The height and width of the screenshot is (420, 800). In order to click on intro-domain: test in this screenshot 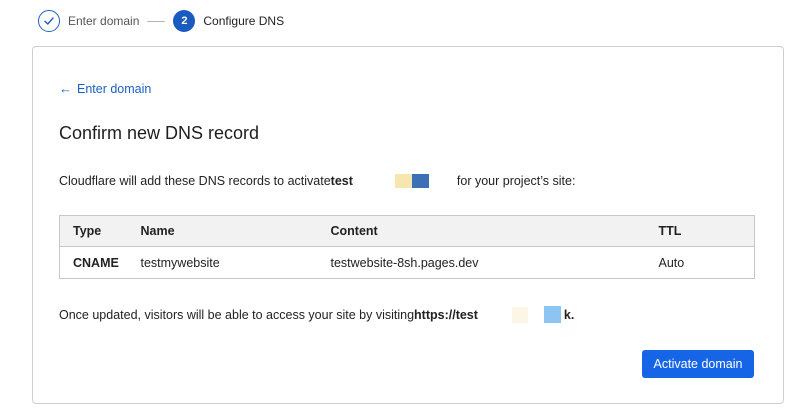, I will do `click(341, 181)`.